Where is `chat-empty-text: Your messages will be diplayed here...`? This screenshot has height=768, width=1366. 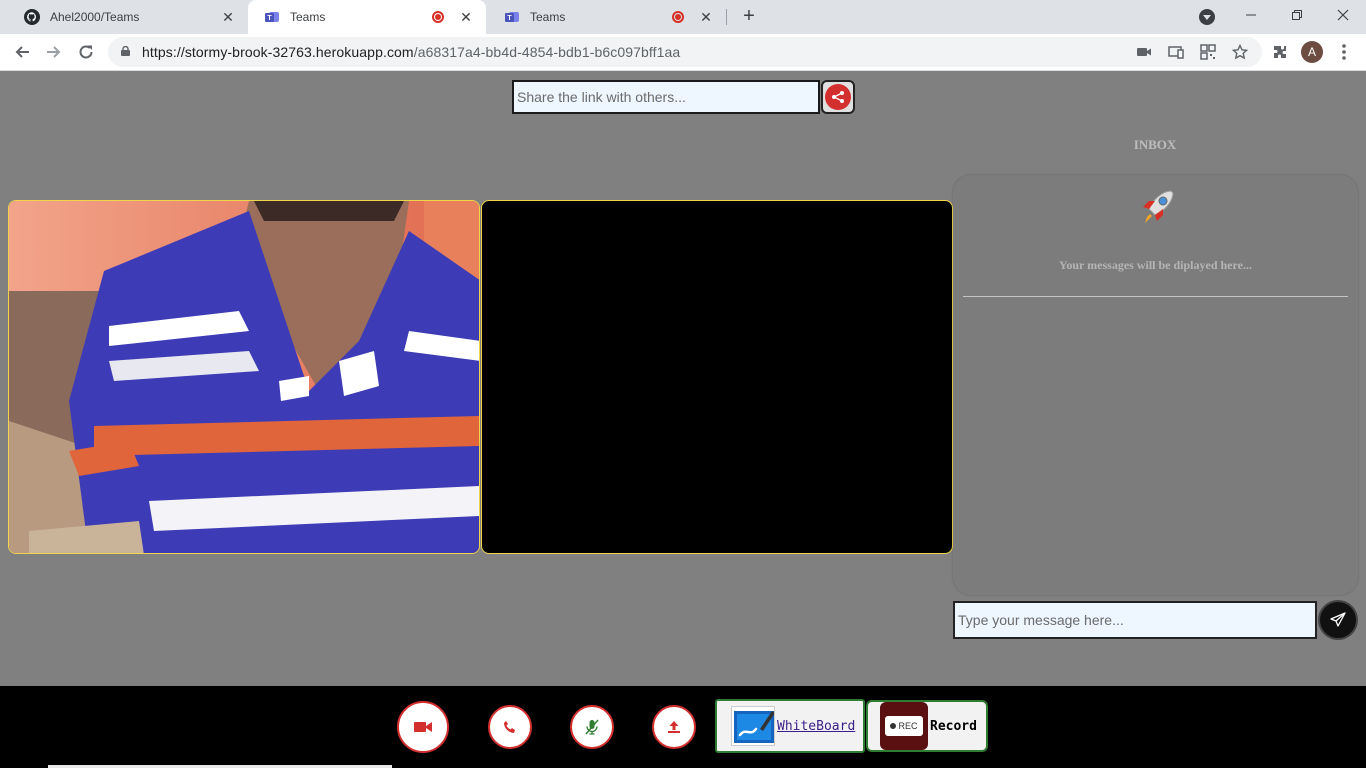 chat-empty-text: Your messages will be diplayed here... is located at coordinates (1155, 265).